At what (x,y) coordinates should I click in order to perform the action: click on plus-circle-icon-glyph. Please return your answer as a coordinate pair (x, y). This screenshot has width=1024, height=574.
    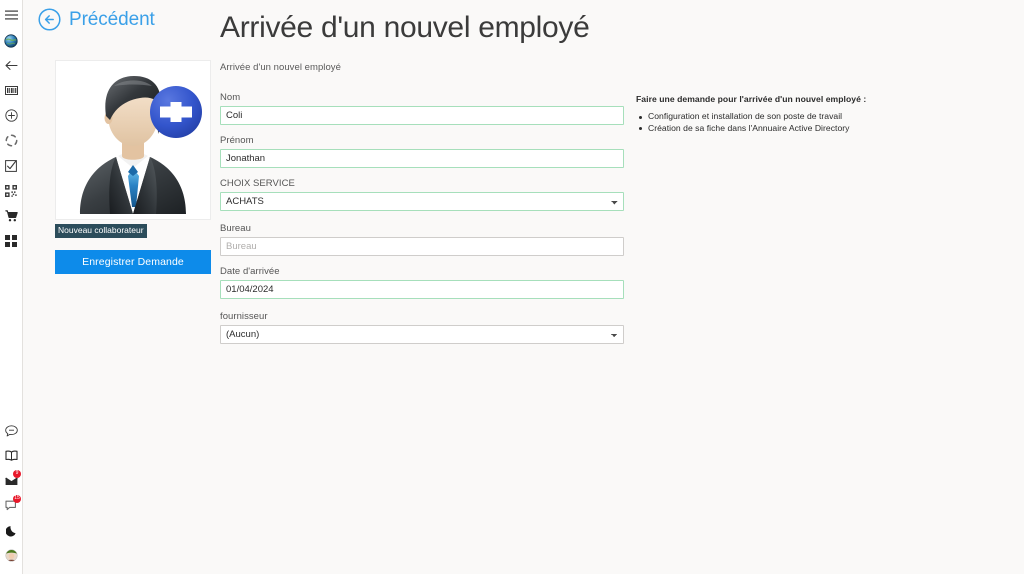
    Looking at the image, I should click on (11, 115).